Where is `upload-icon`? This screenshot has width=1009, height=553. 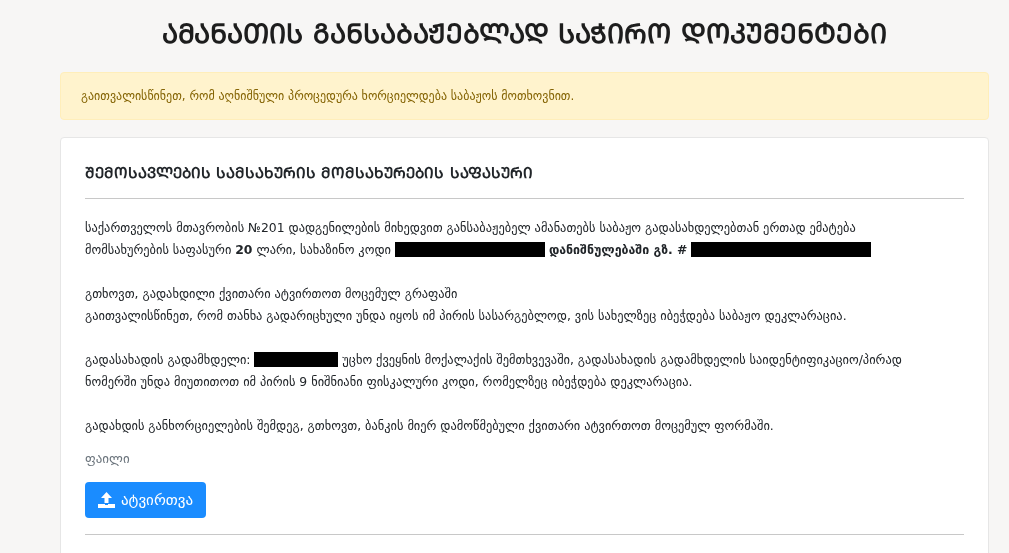 upload-icon is located at coordinates (106, 500).